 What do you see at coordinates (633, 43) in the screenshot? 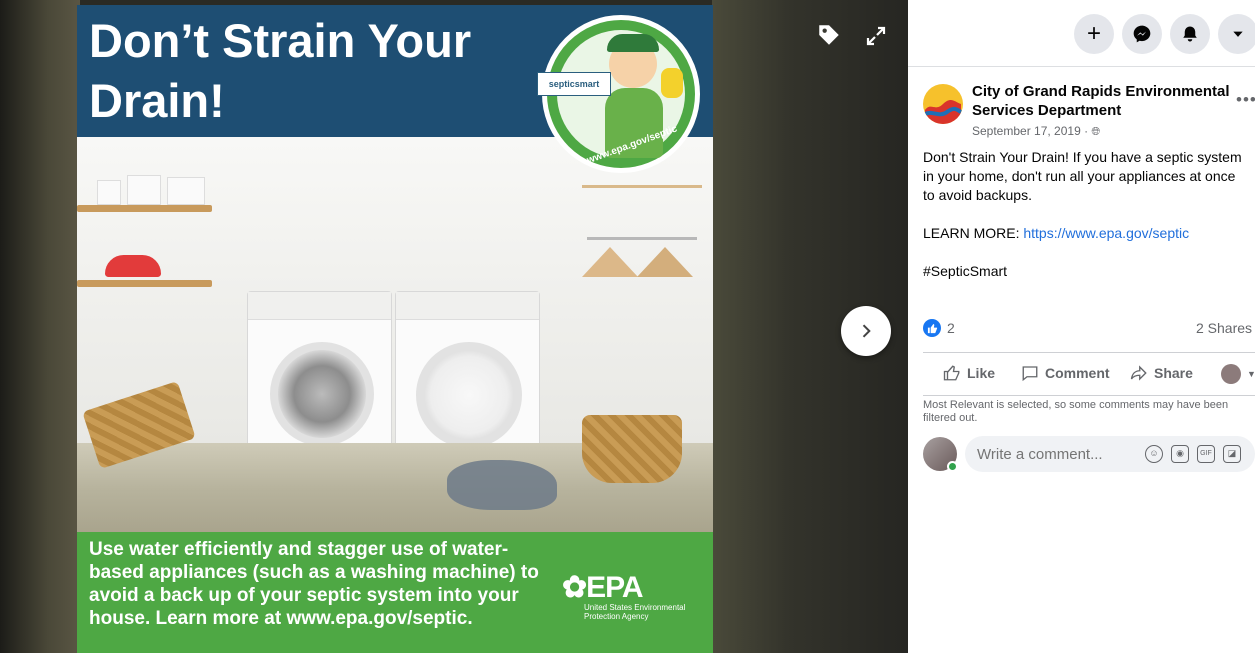
I see `mascot-cap` at bounding box center [633, 43].